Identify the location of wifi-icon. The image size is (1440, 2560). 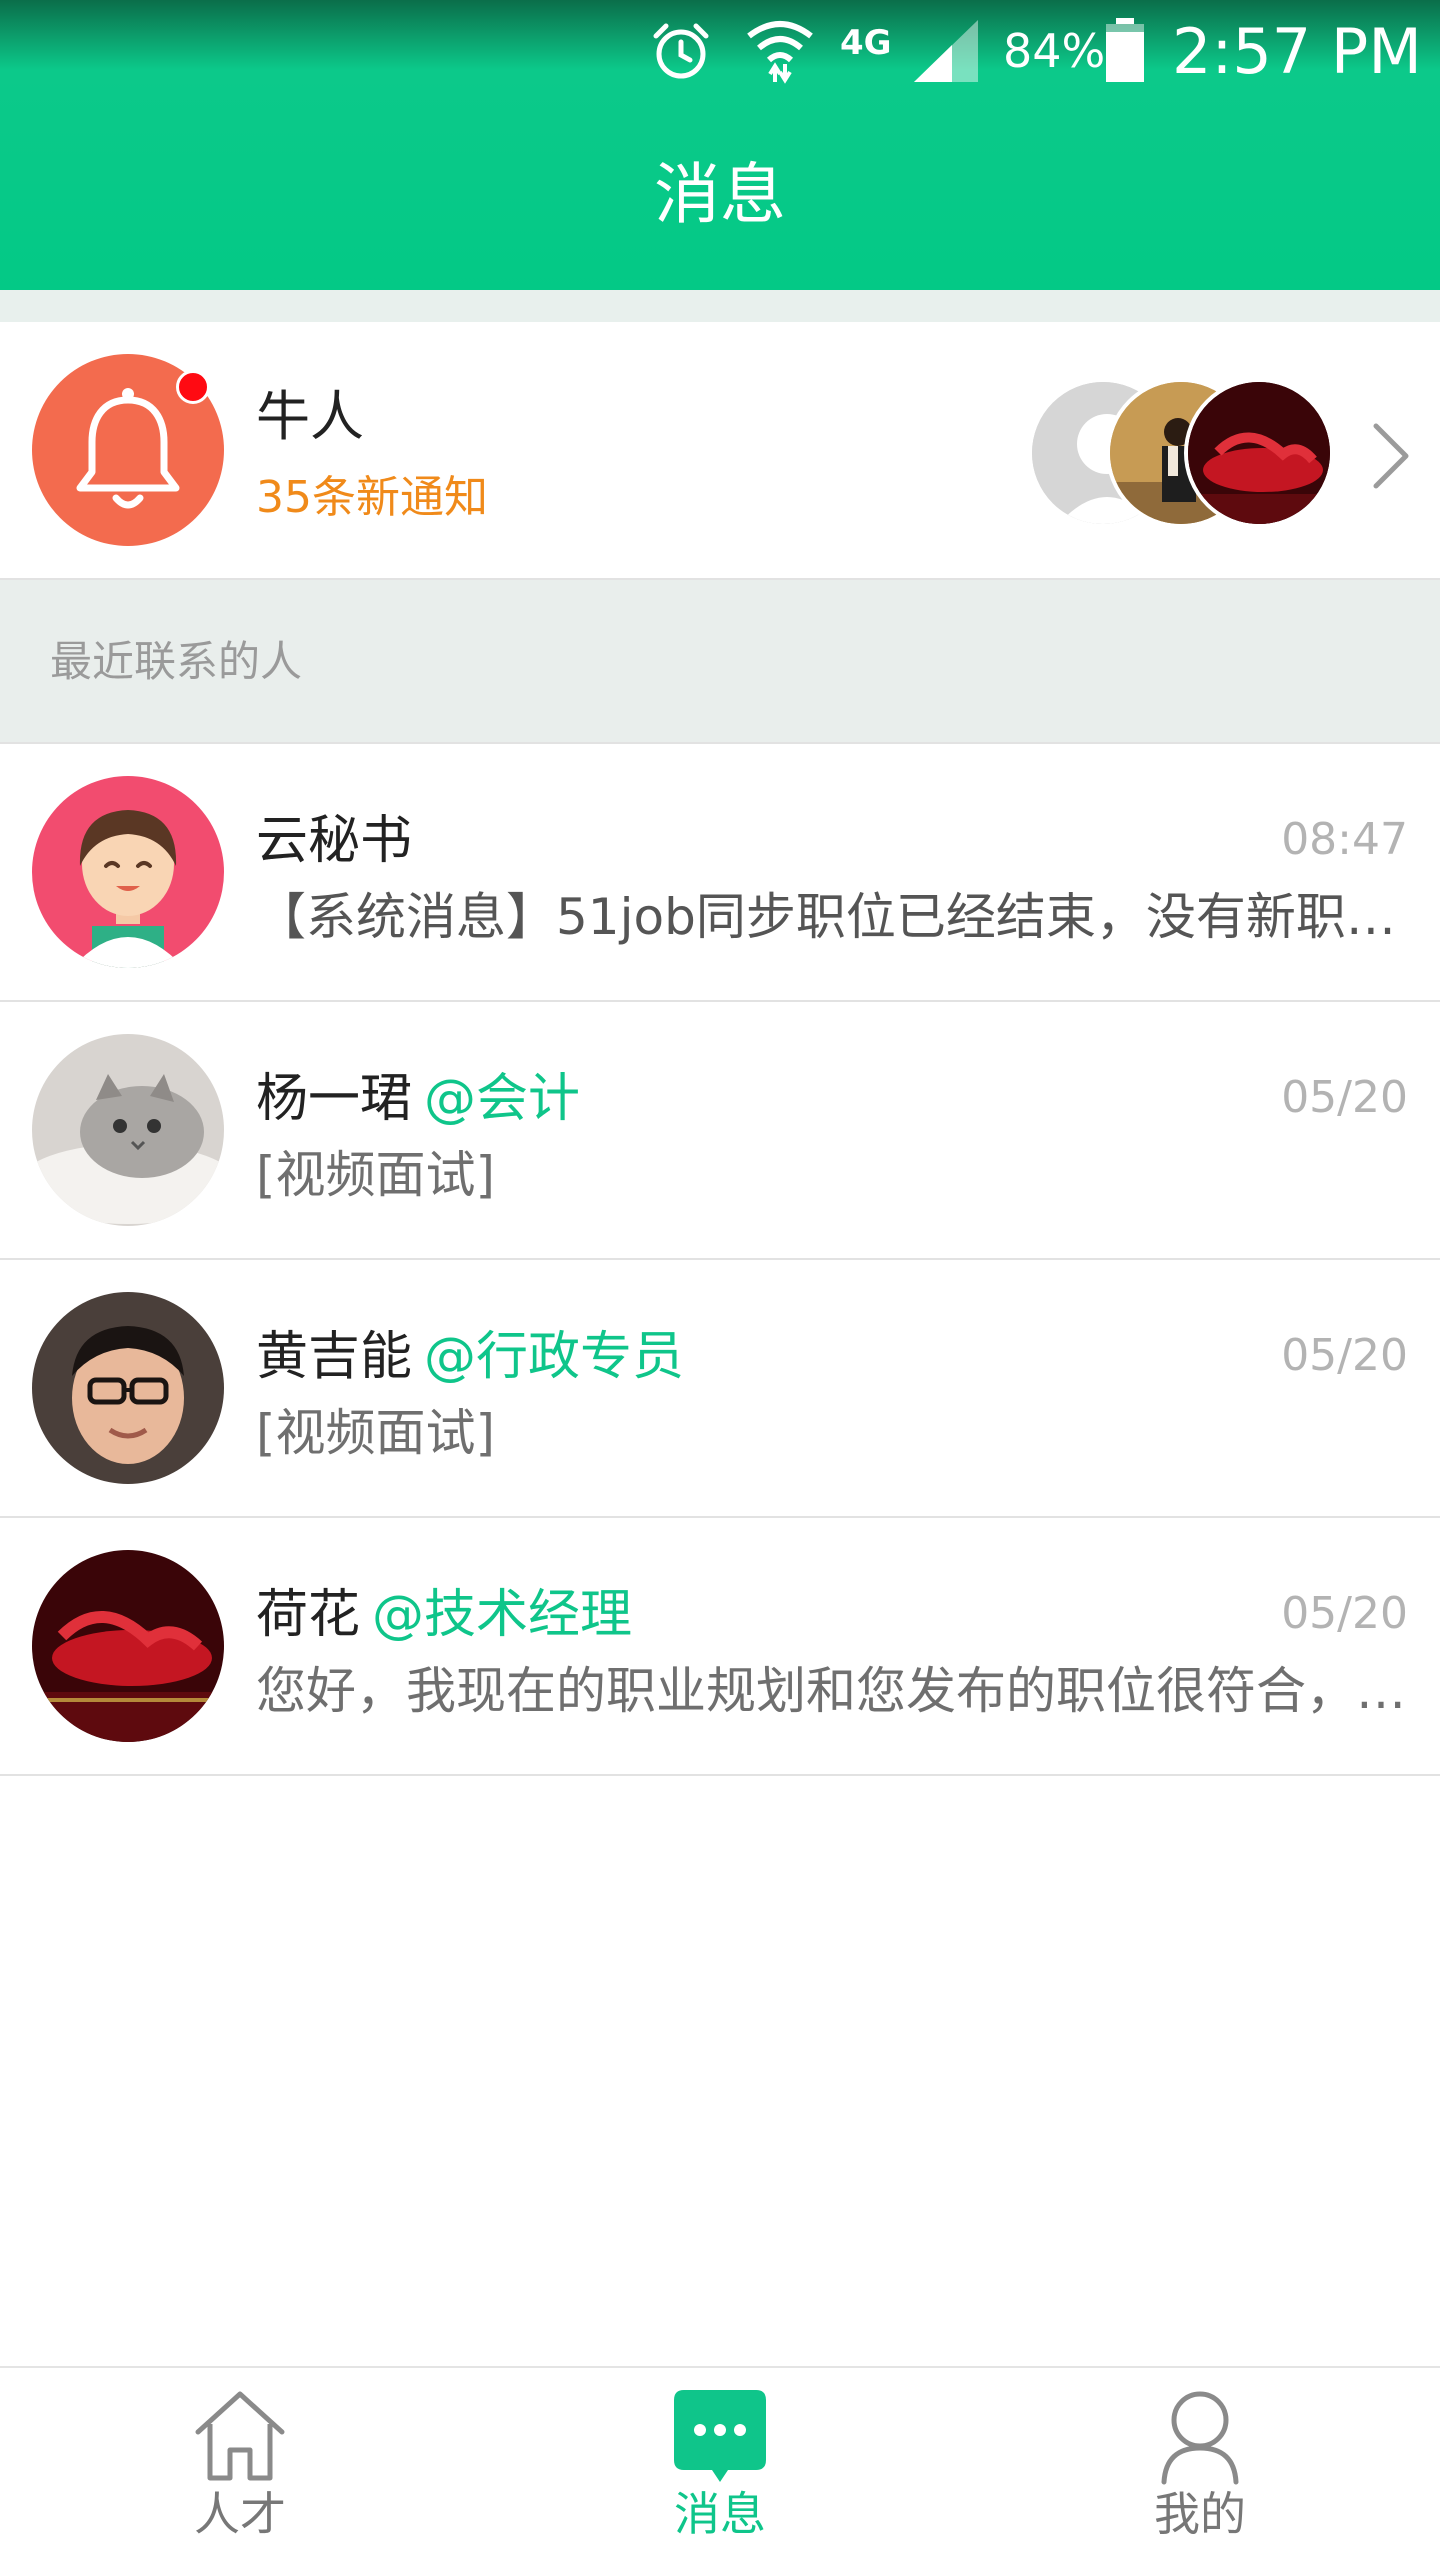
(780, 51).